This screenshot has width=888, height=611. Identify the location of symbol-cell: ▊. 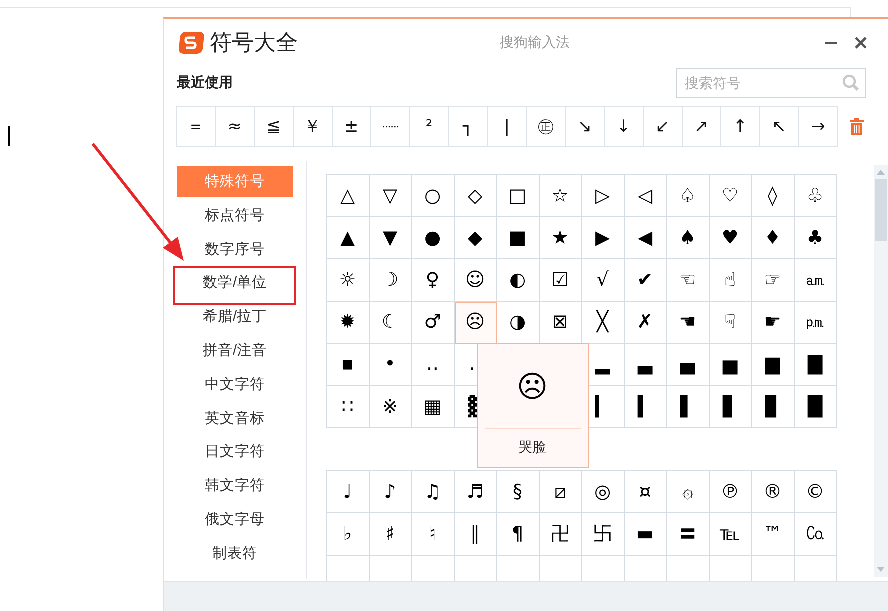
(773, 407).